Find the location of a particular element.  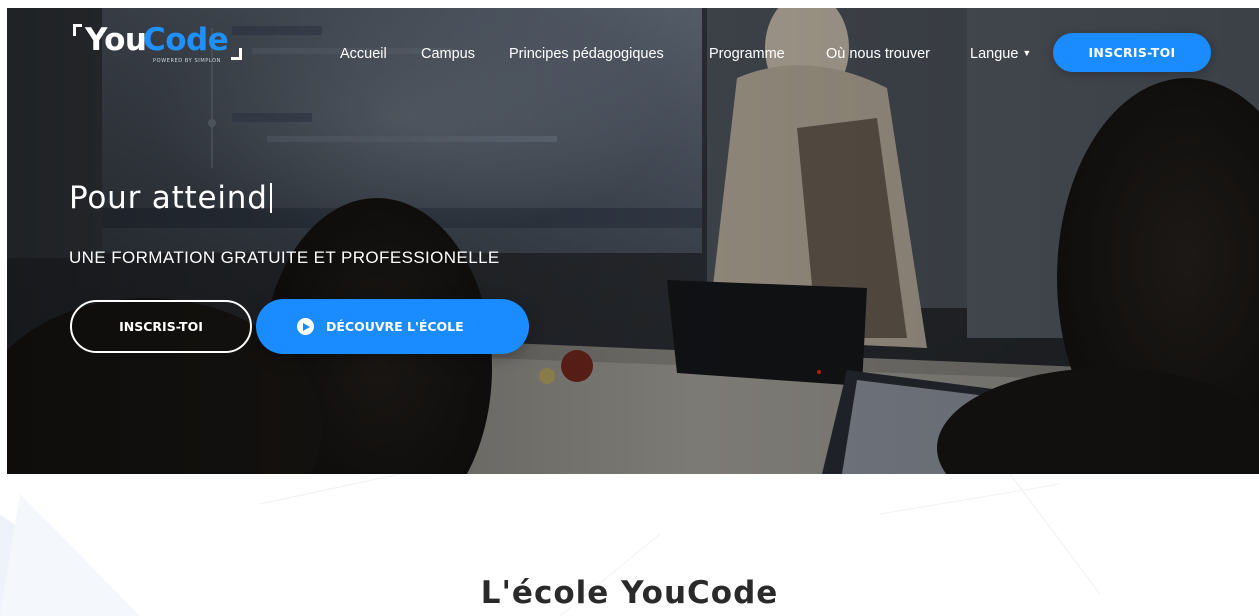

logo-text-you: You is located at coordinates (116, 40).